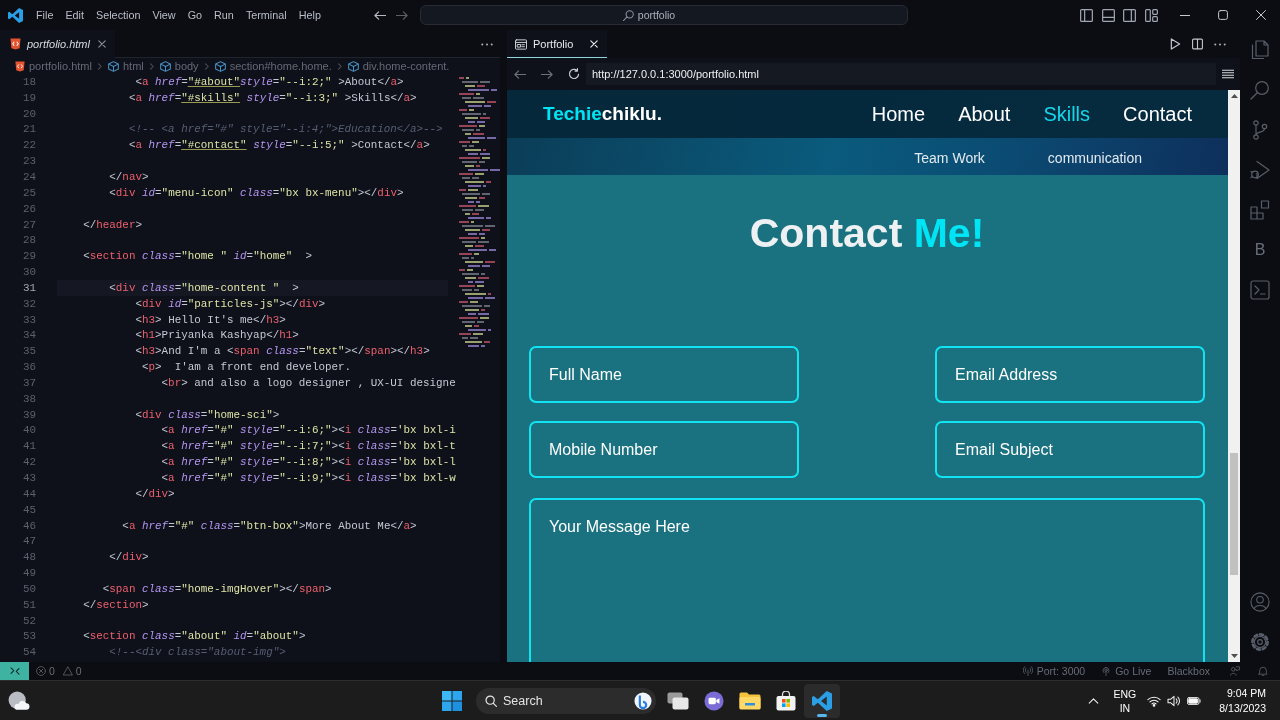 Image resolution: width=1280 pixels, height=720 pixels. Describe the element at coordinates (28, 303) in the screenshot. I see `line-number: 32` at that location.